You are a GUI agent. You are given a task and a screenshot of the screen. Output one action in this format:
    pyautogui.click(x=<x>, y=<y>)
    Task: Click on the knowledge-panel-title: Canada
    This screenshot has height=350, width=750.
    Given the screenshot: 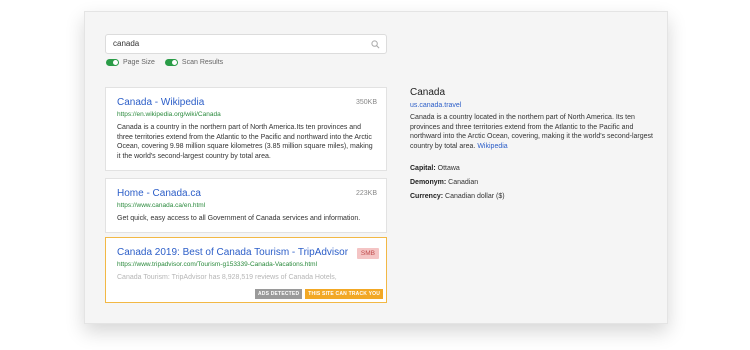 What is the action you would take?
    pyautogui.click(x=428, y=92)
    